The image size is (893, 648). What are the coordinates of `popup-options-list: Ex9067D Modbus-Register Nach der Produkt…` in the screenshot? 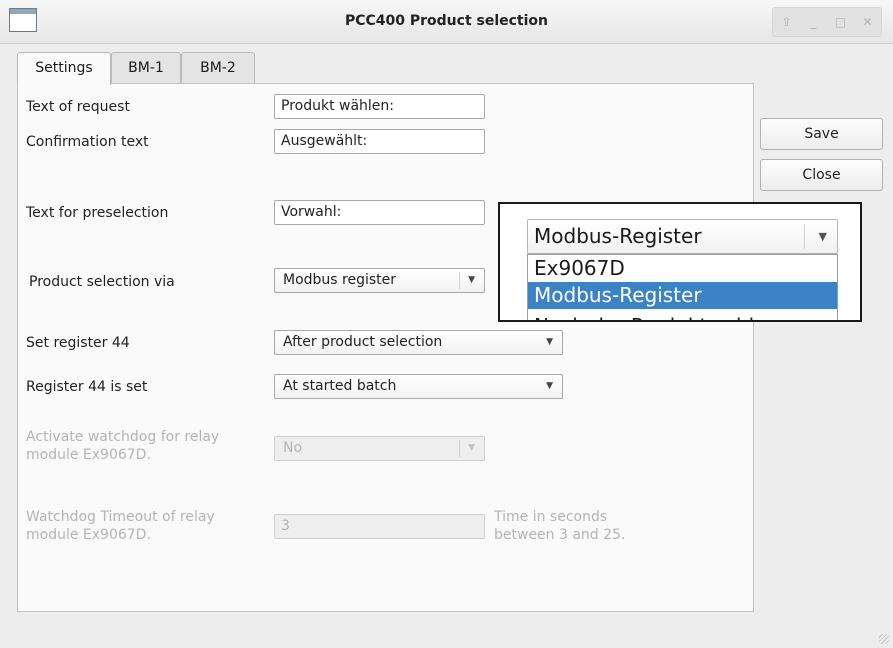 It's located at (682, 287).